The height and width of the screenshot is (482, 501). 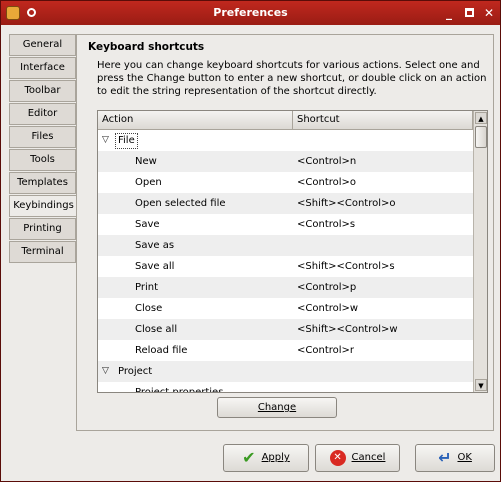 I want to click on action-cell: Close all, so click(x=156, y=329).